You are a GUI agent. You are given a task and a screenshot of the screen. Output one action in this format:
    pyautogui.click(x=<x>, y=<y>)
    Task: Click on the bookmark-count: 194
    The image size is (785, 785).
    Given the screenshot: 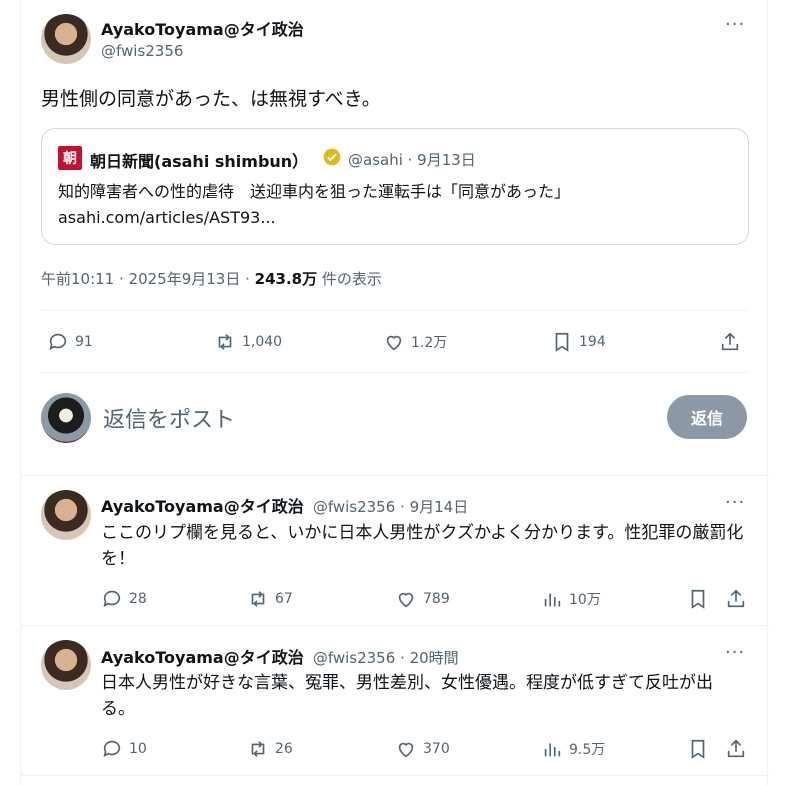 What is the action you would take?
    pyautogui.click(x=592, y=342)
    